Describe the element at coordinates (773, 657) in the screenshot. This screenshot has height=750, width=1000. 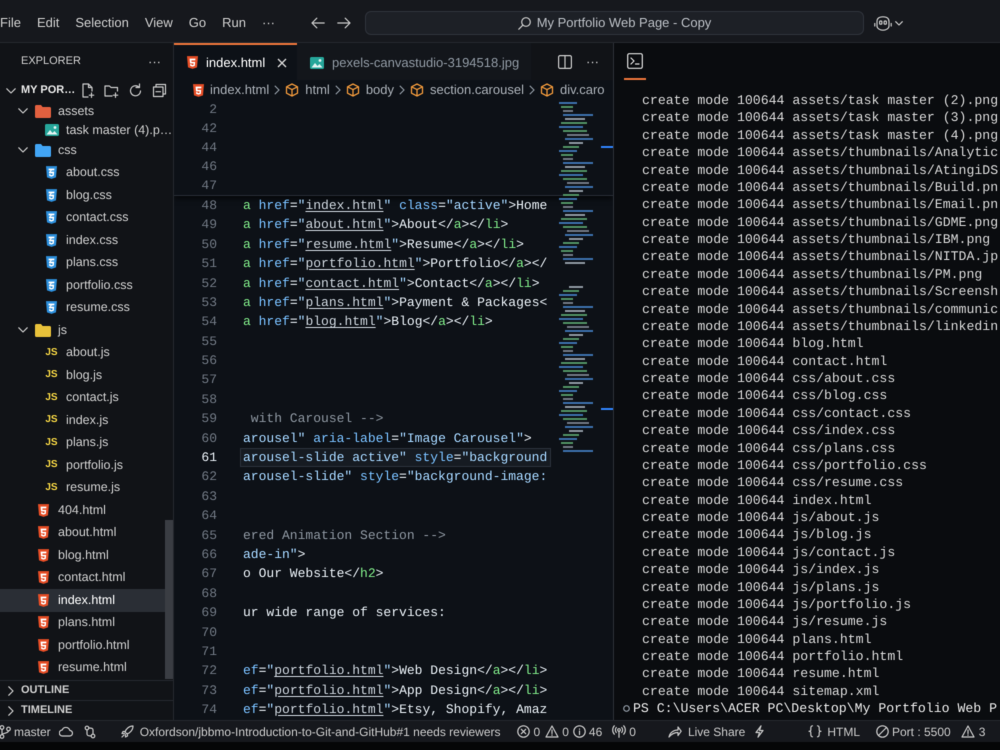
I see `terminal-line: create mode 100644 portfolio.html` at that location.